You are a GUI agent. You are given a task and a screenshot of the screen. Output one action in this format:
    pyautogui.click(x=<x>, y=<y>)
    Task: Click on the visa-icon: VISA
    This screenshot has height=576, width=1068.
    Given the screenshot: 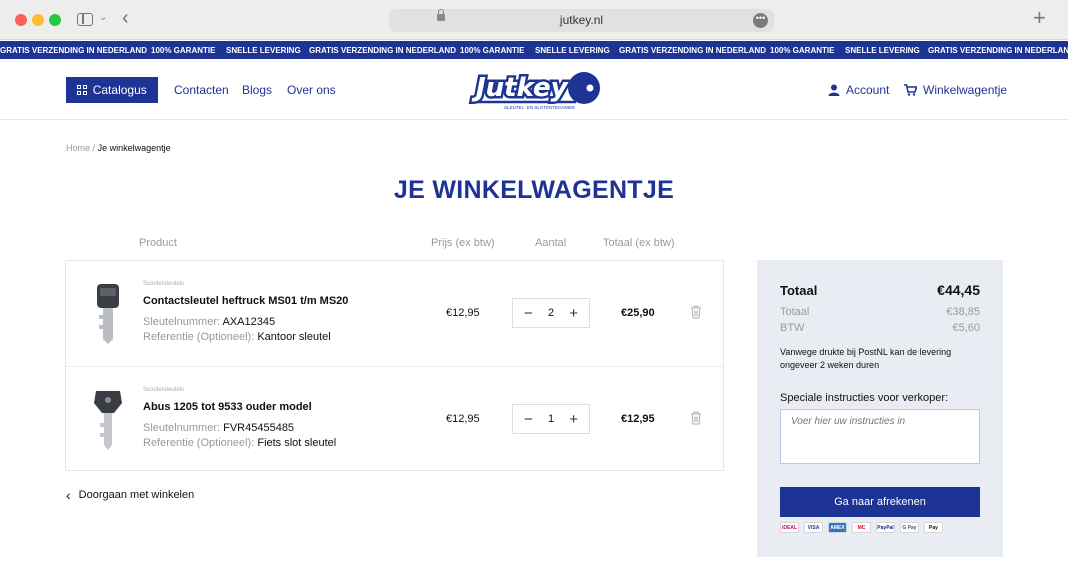 What is the action you would take?
    pyautogui.click(x=813, y=527)
    